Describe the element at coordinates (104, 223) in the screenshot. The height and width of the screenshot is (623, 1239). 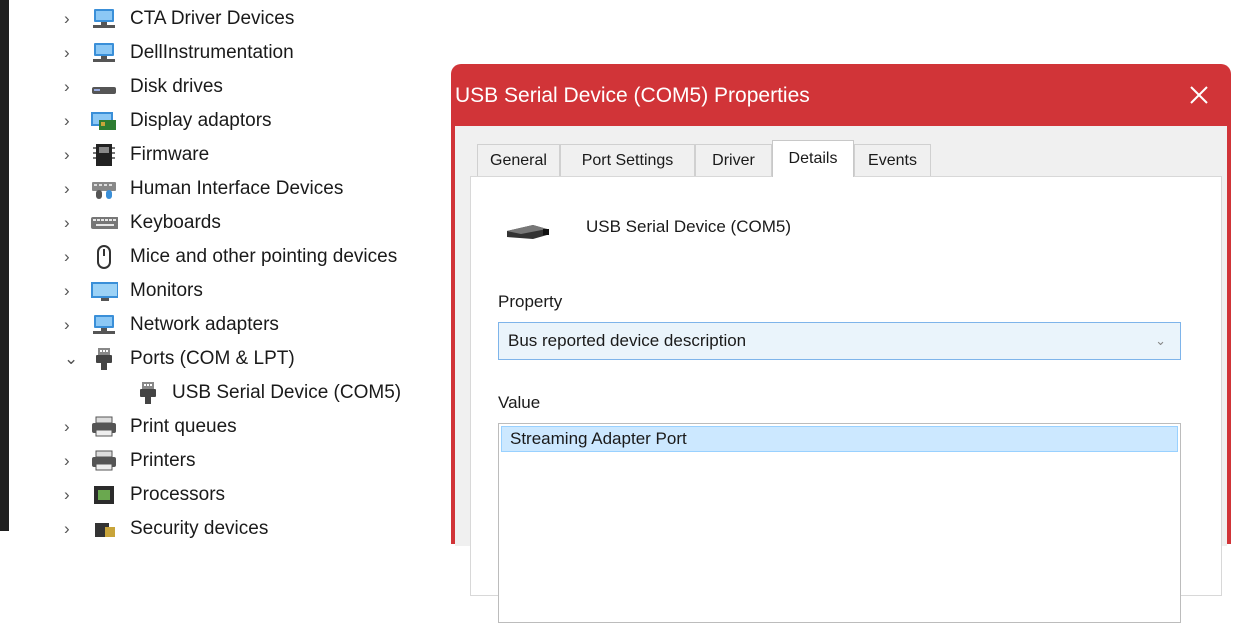
I see `keyboard-icon` at that location.